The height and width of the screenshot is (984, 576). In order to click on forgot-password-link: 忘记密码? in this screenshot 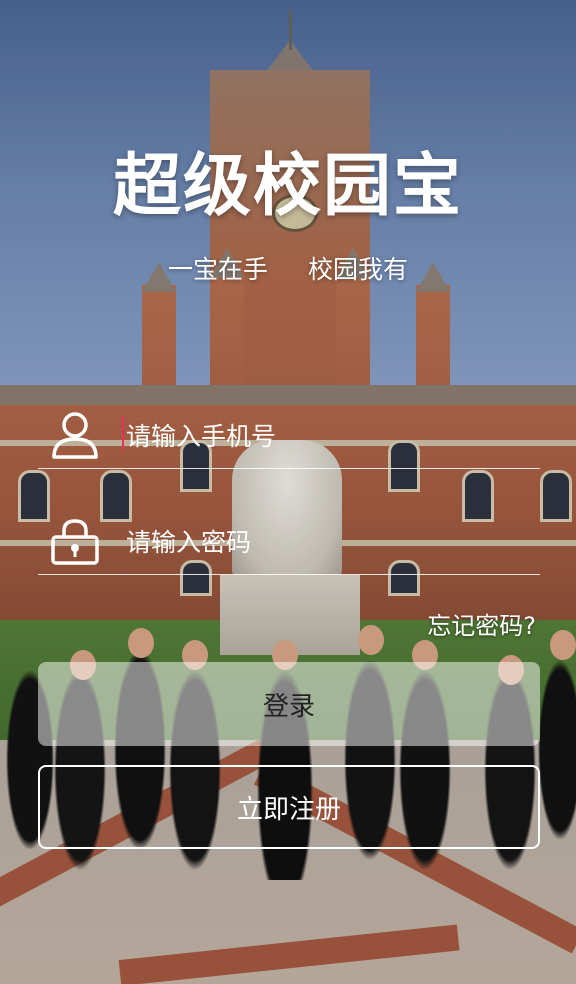, I will do `click(481, 623)`.